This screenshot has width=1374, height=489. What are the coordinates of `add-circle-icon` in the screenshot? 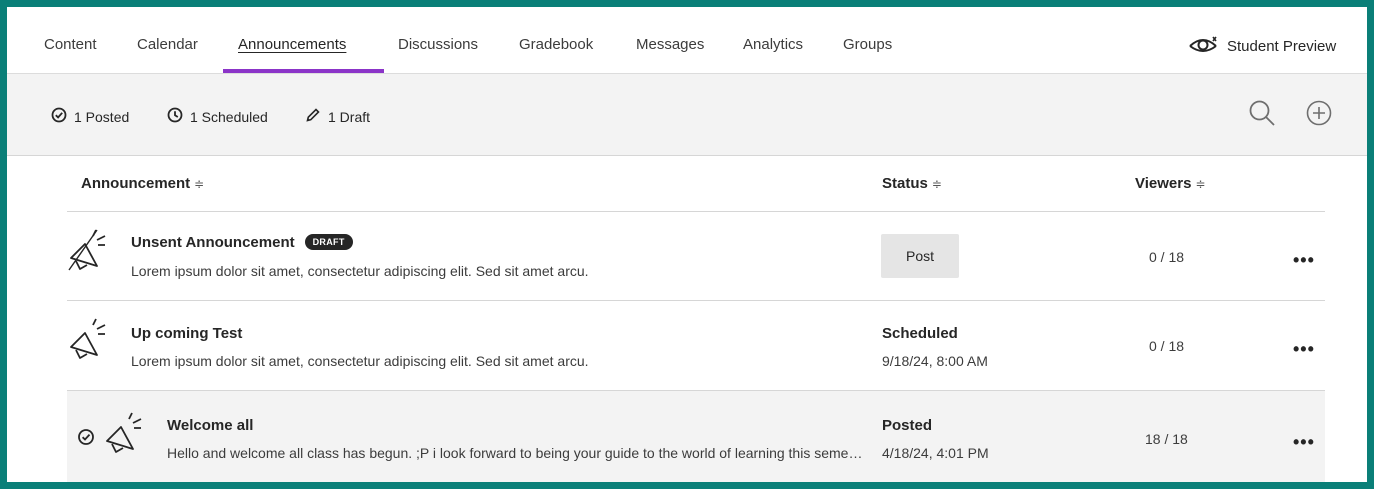 It's located at (1319, 115).